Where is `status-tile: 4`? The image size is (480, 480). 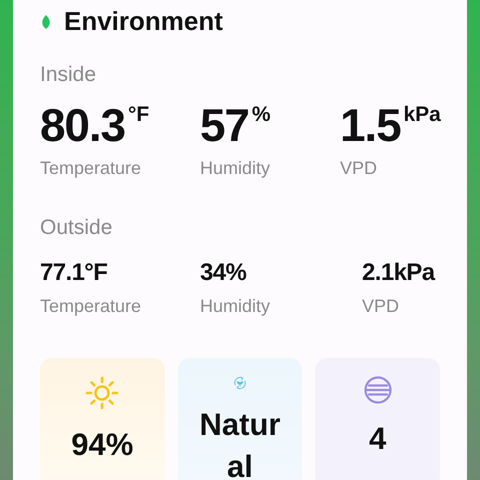
status-tile: 4 is located at coordinates (377, 419).